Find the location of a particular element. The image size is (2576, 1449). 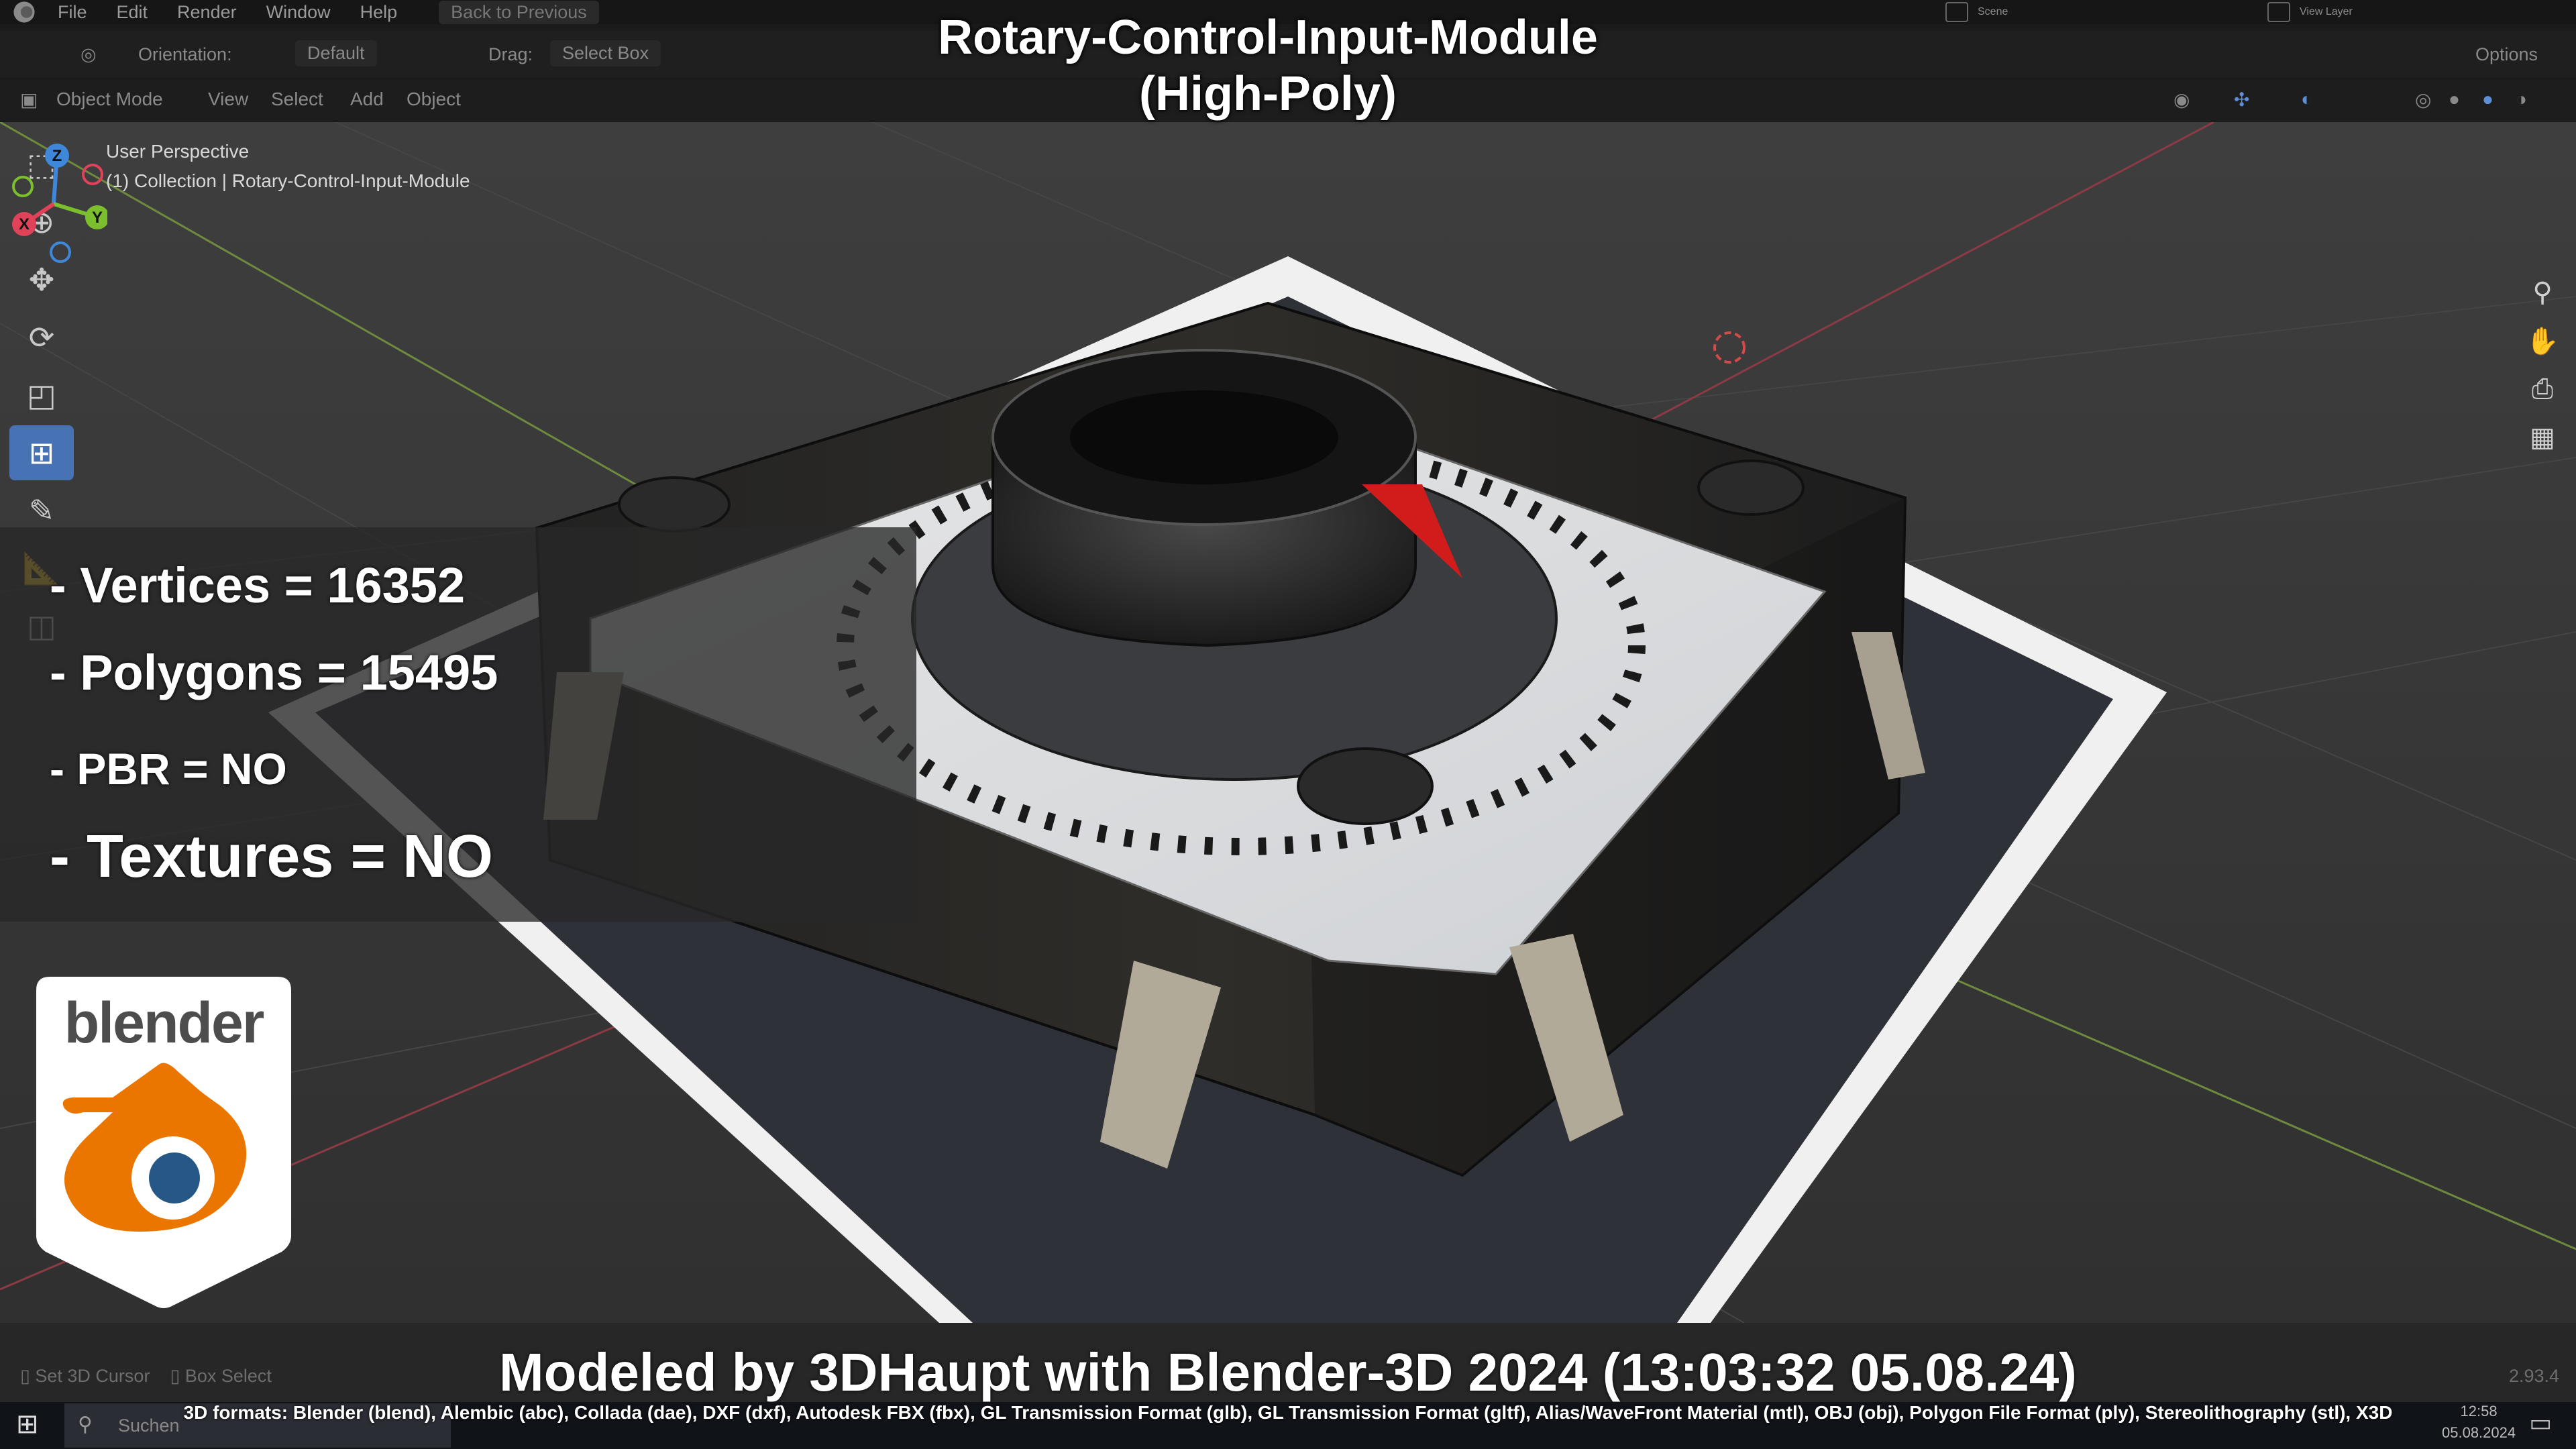

scene-icon is located at coordinates (1956, 12).